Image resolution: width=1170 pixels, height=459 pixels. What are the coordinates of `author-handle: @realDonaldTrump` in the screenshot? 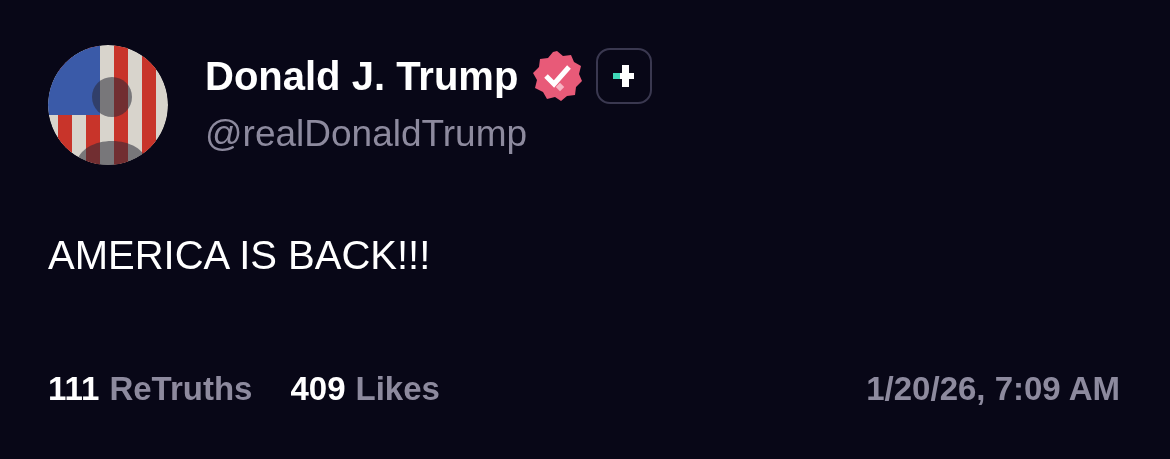 It's located at (429, 134).